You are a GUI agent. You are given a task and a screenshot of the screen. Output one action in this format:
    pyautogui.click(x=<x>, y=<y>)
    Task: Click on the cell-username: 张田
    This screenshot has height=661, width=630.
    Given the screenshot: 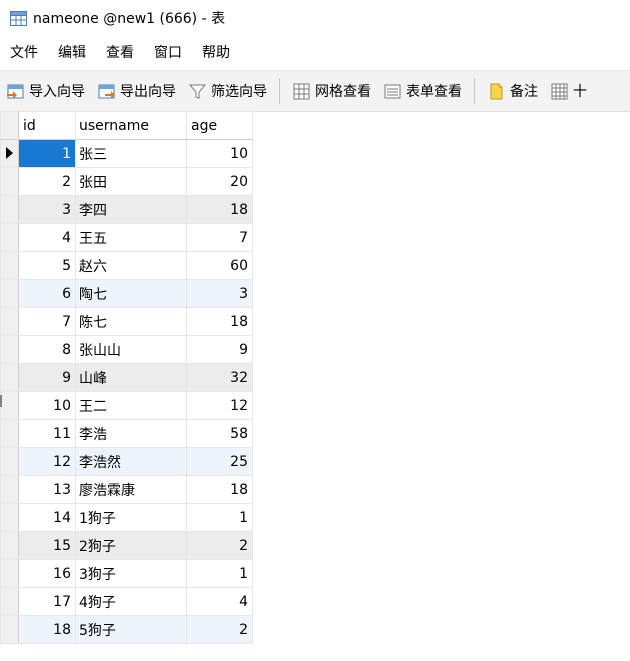 What is the action you would take?
    pyautogui.click(x=131, y=181)
    